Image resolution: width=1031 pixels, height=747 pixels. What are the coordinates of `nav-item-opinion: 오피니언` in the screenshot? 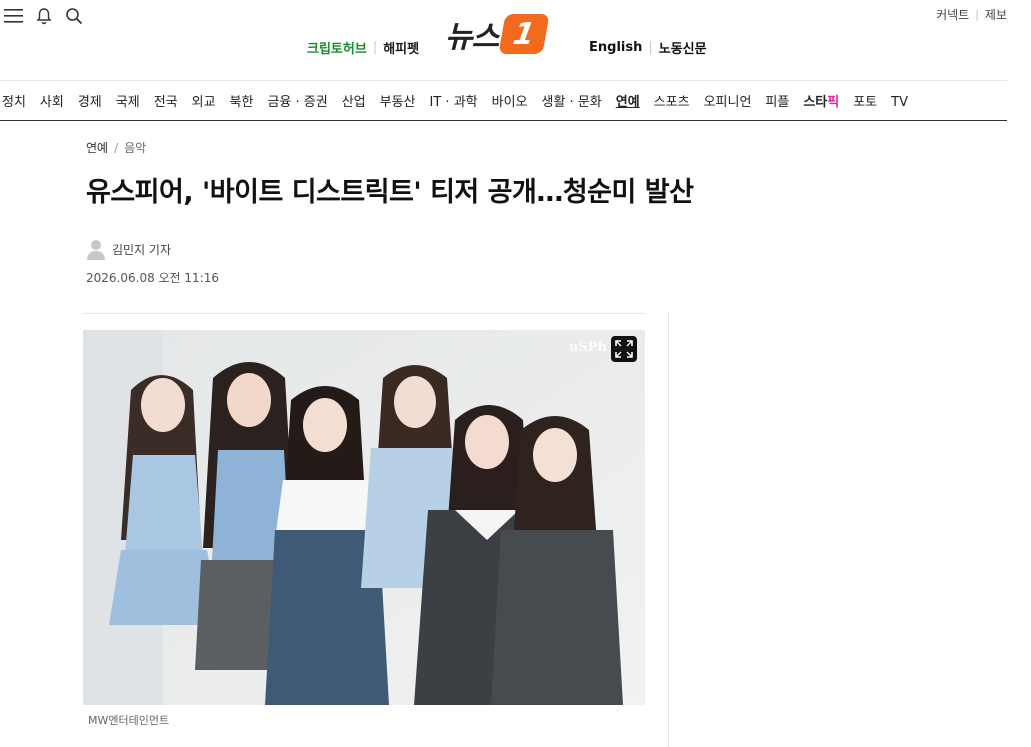 It's located at (732, 103).